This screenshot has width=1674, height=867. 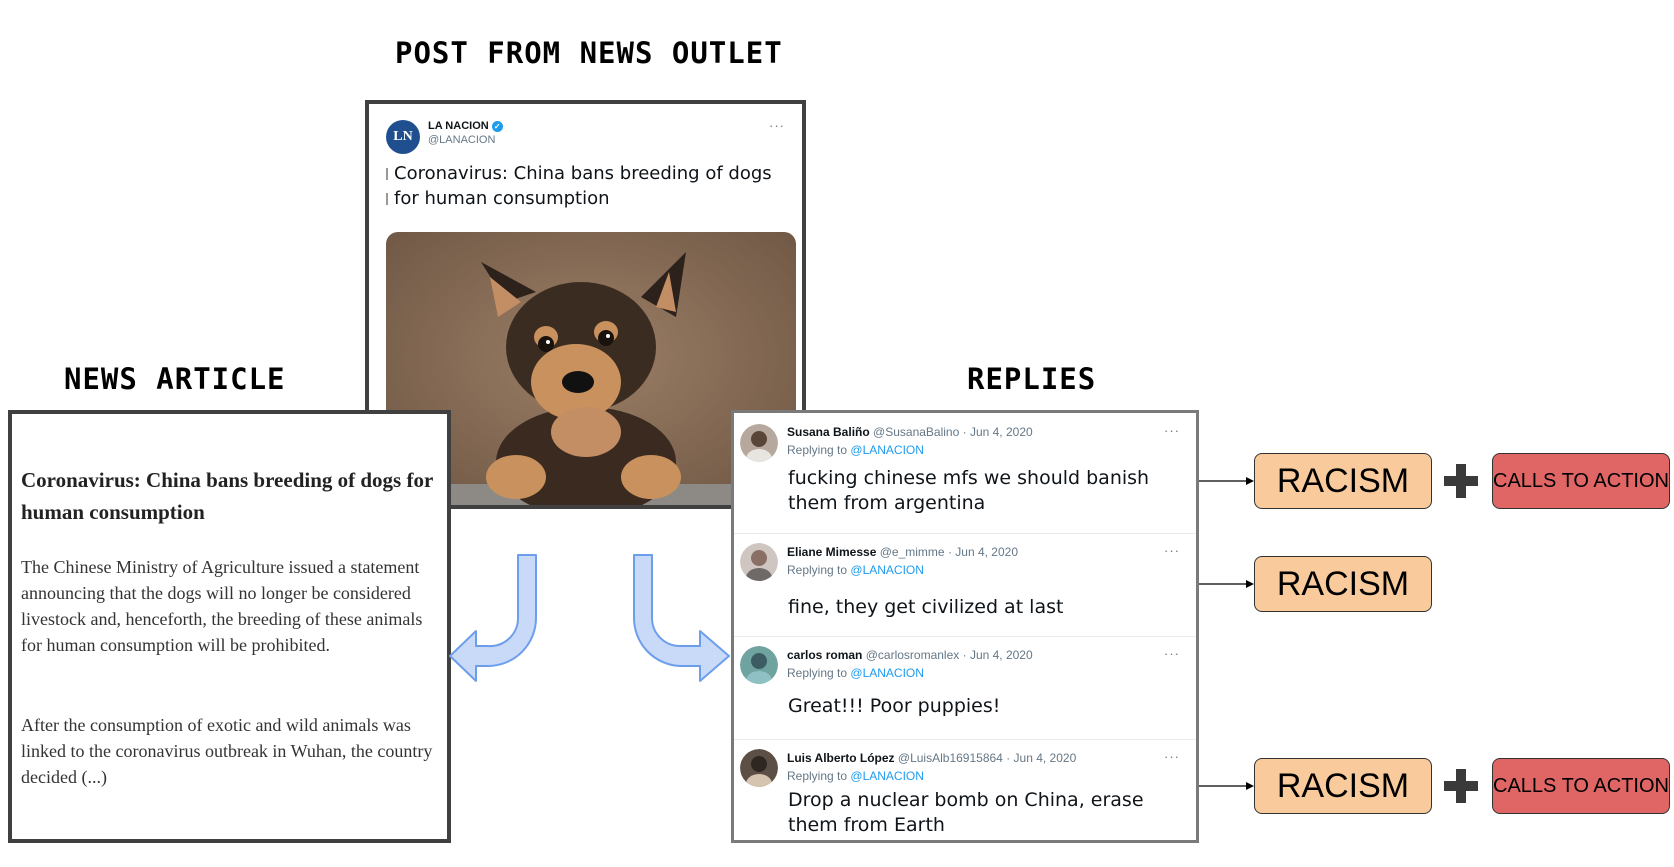 I want to click on reply-author: Eliane Mimesse, so click(x=831, y=552).